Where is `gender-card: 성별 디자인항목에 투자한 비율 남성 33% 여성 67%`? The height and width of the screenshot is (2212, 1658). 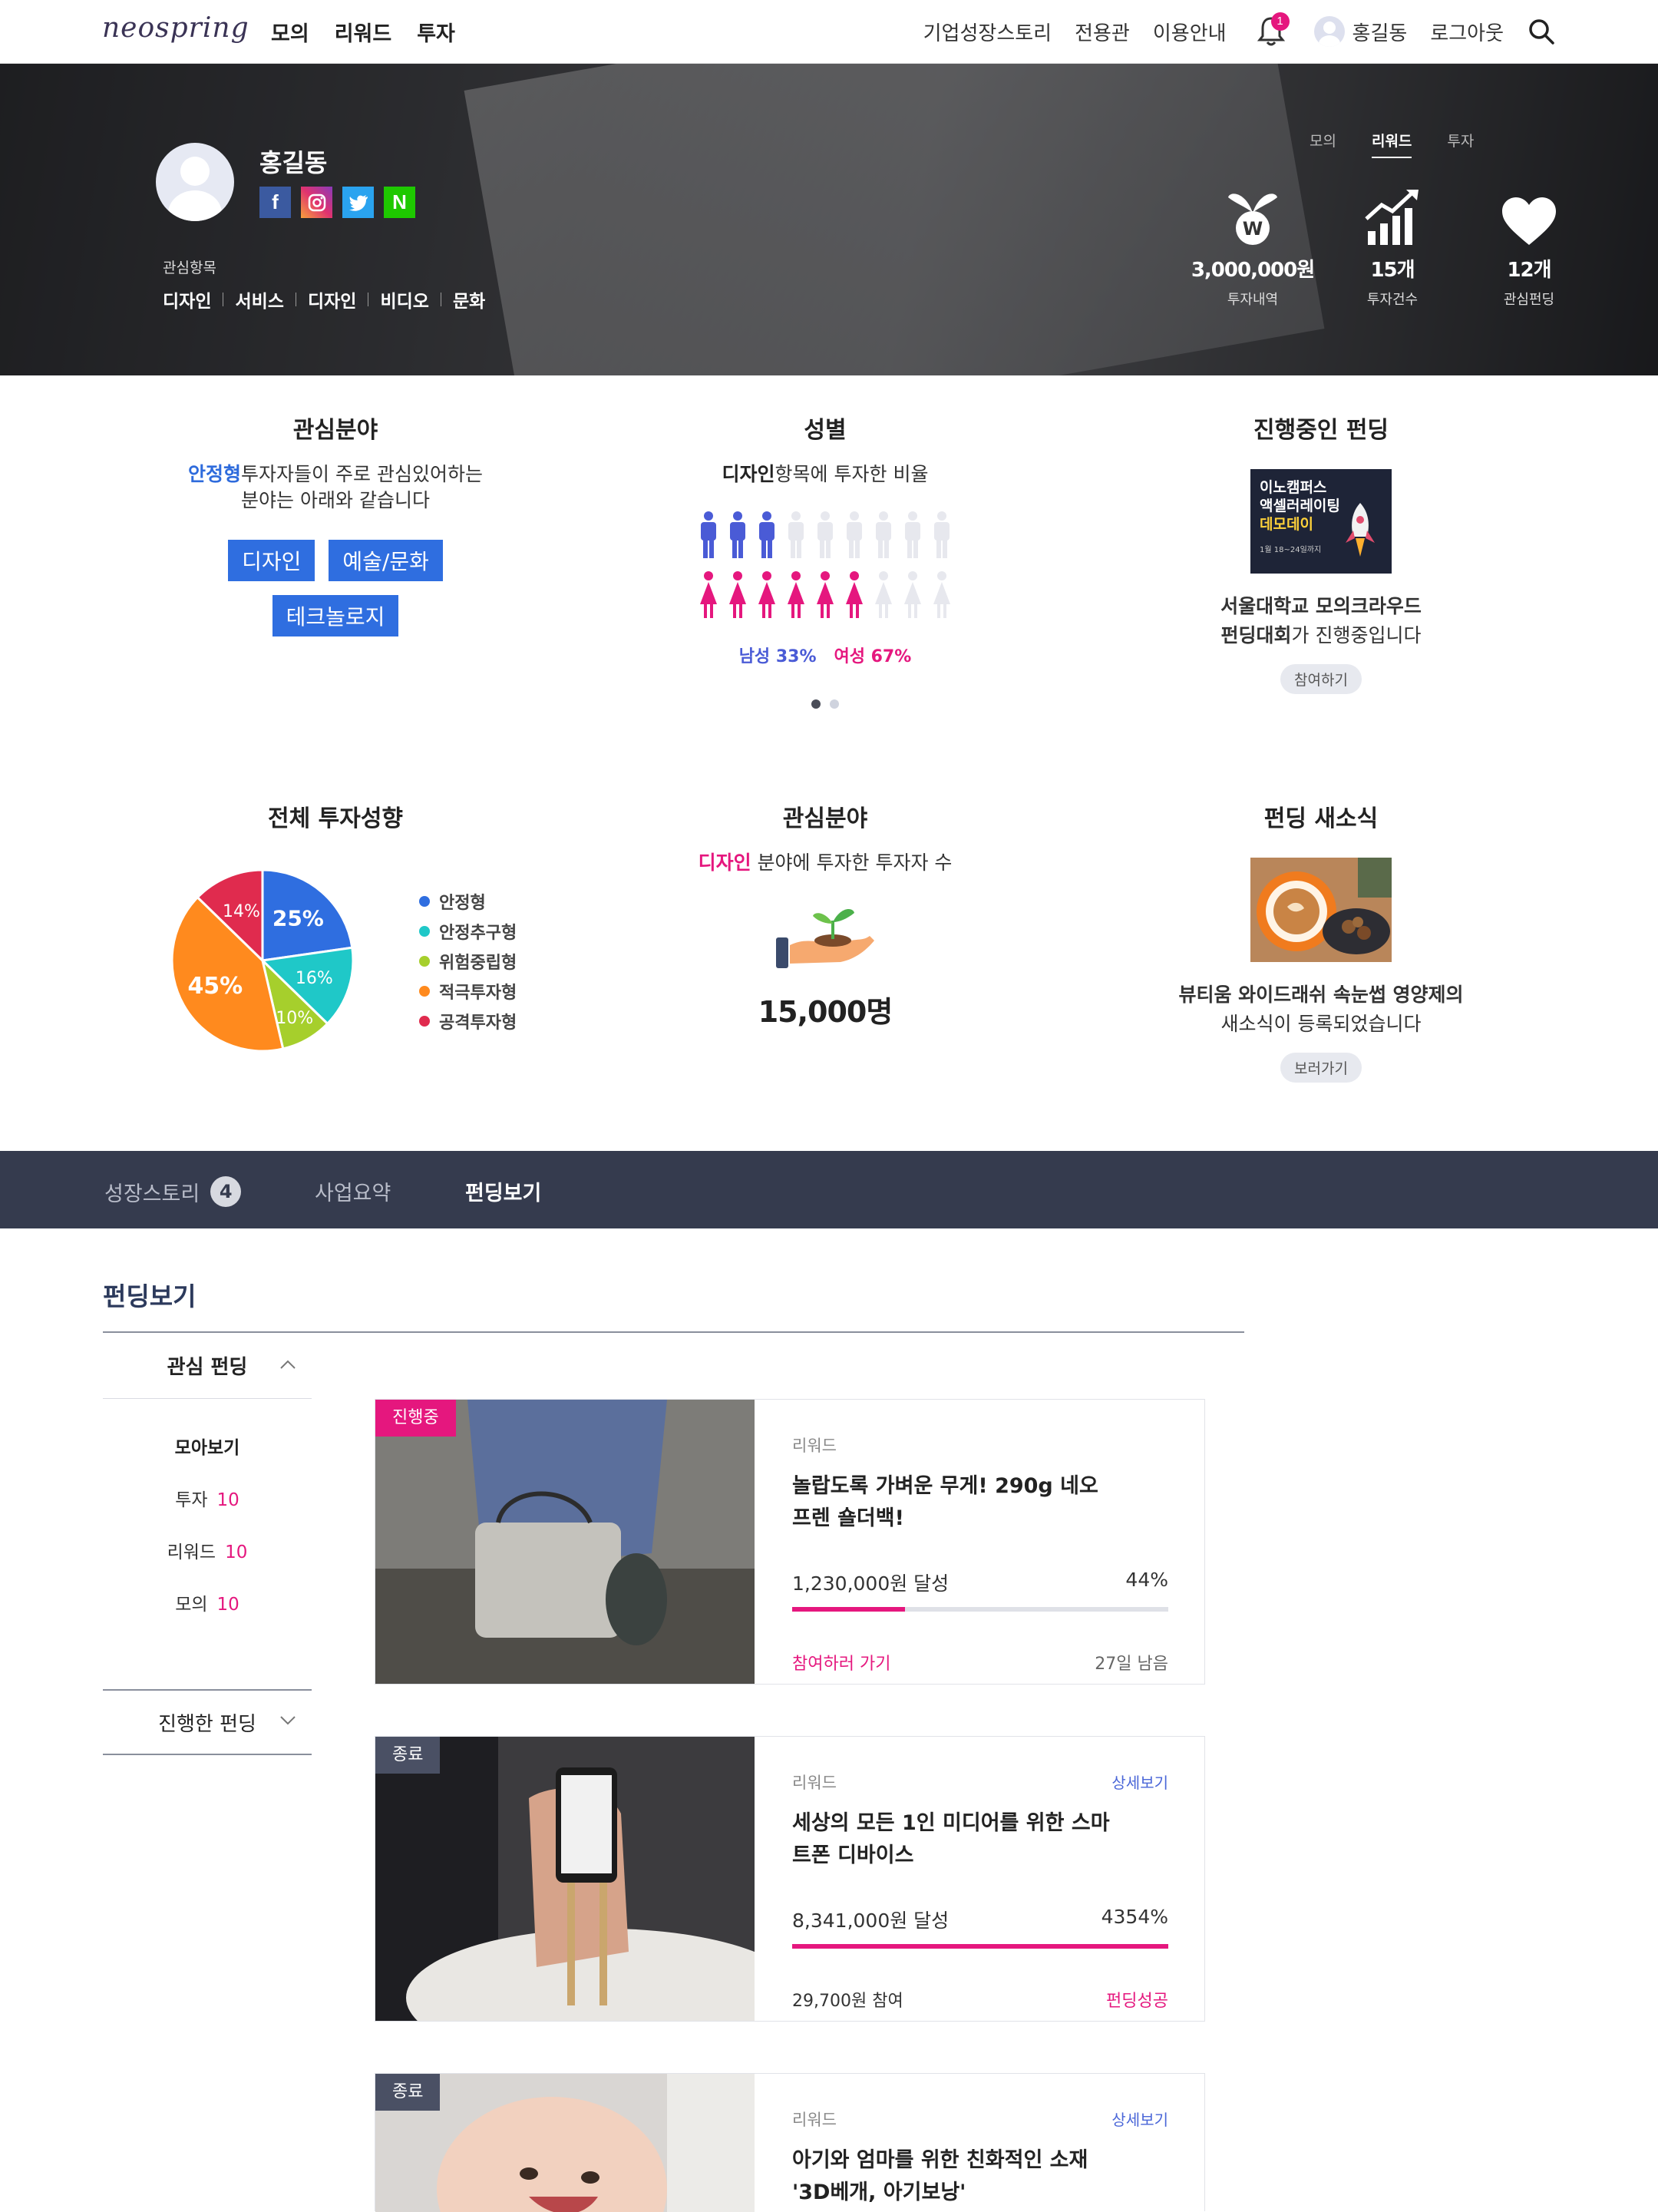 gender-card: 성별 디자인항목에 투자한 비율 남성 33% 여성 67% is located at coordinates (825, 560).